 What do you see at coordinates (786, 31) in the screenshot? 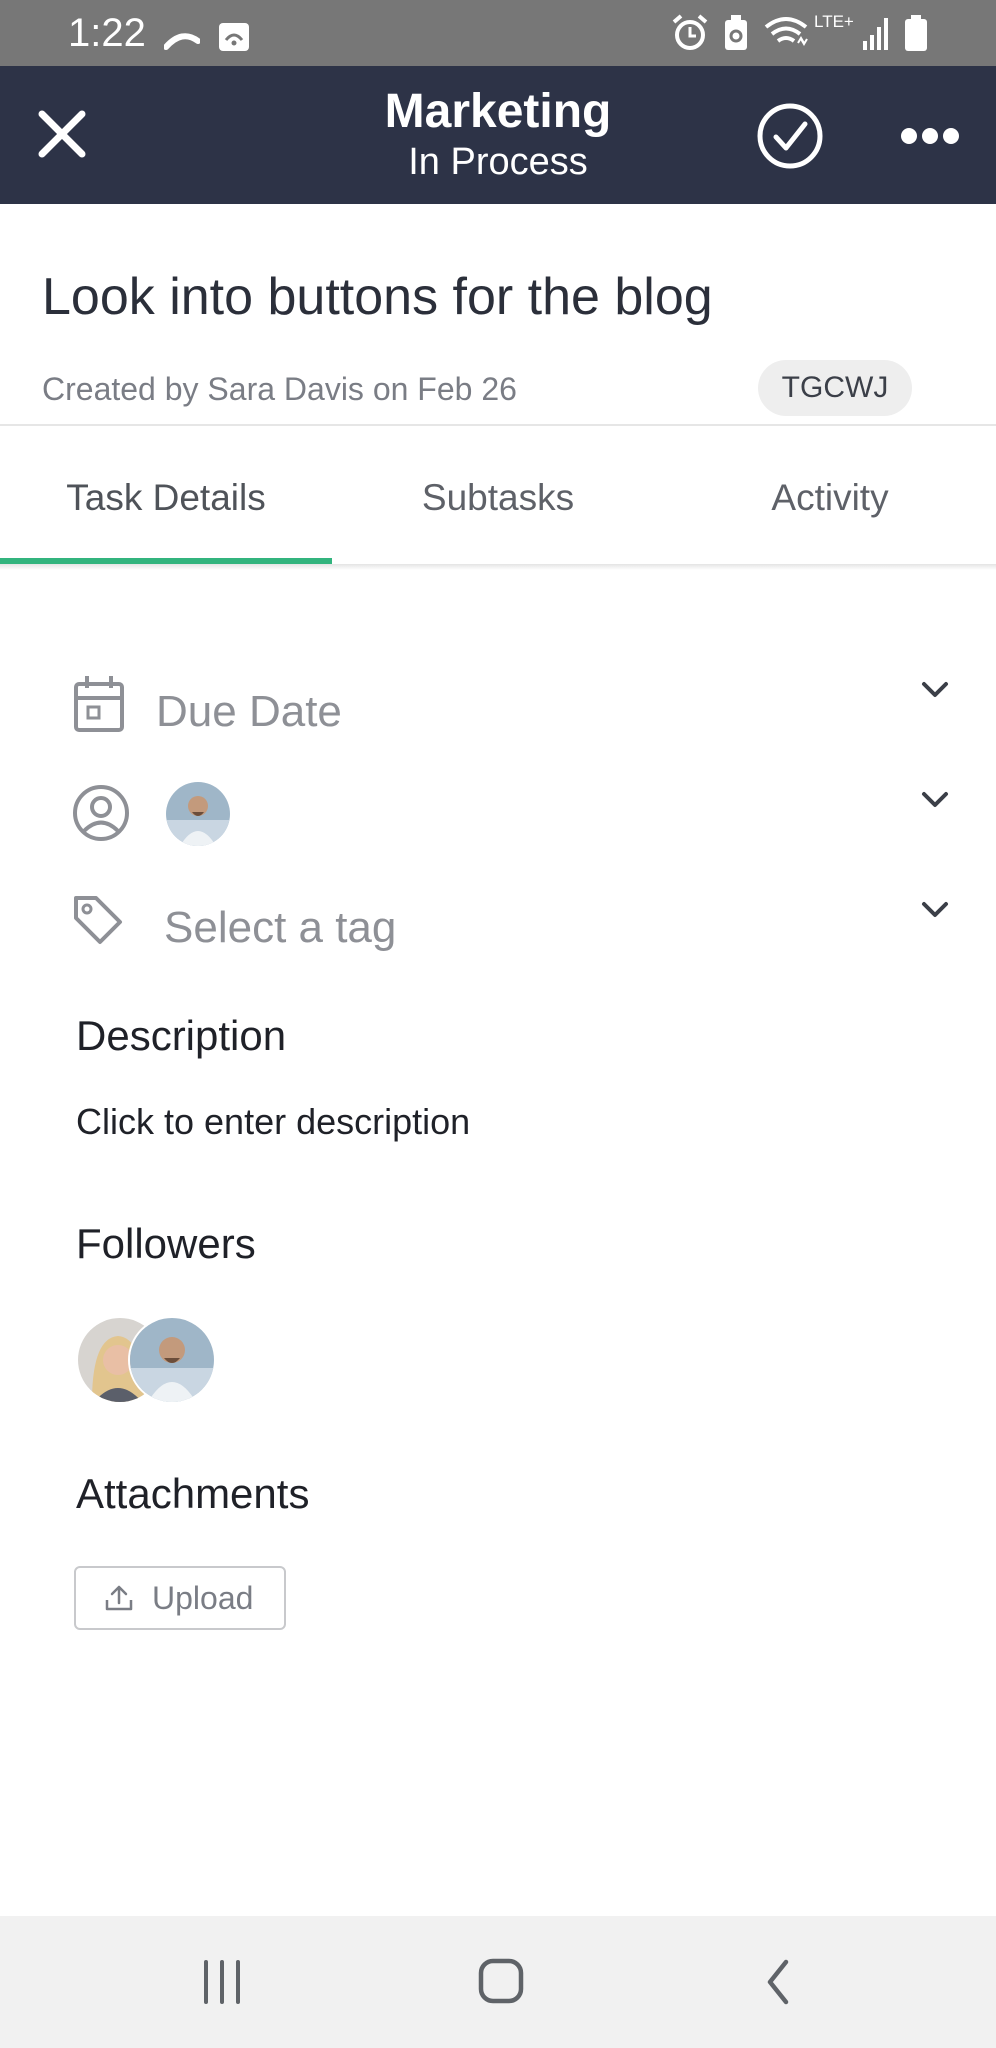
I see `wifi-icon` at bounding box center [786, 31].